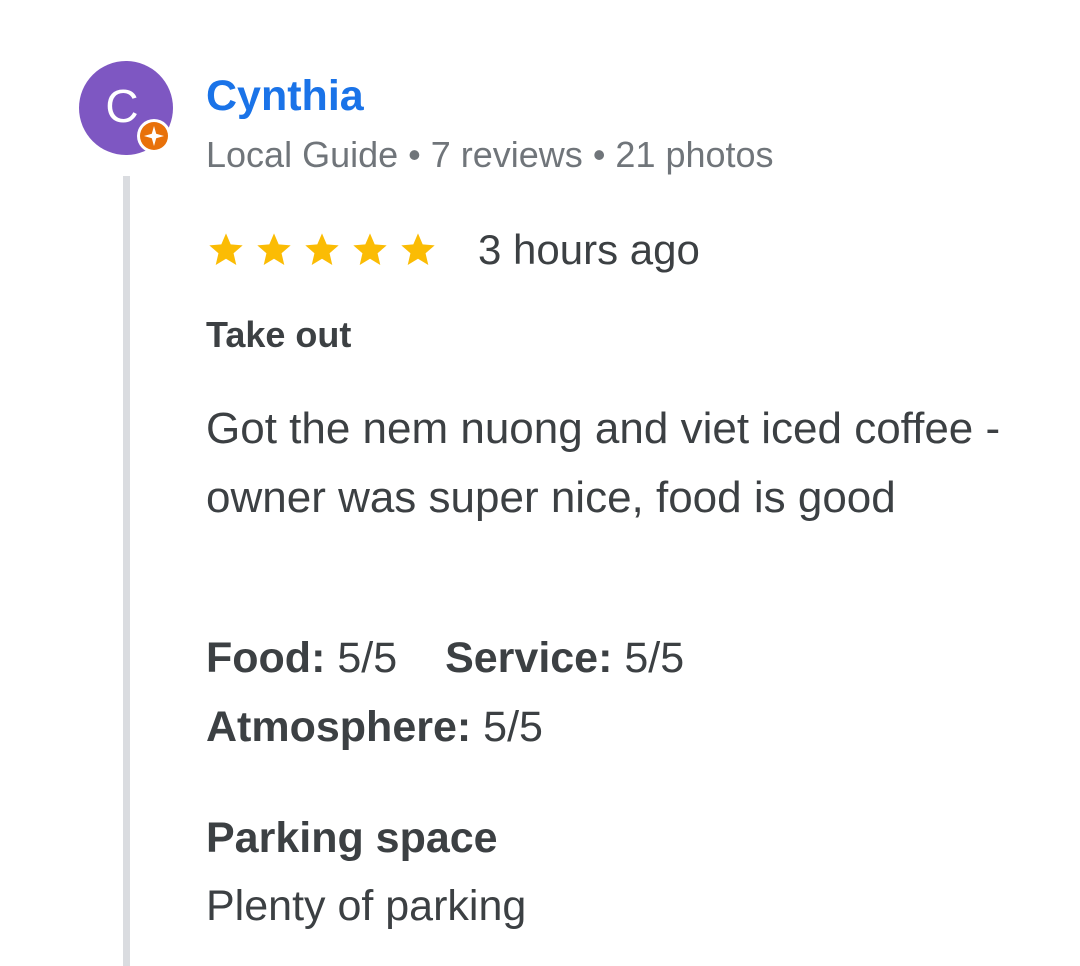 The height and width of the screenshot is (966, 1080). Describe the element at coordinates (506, 154) in the screenshot. I see `author-review-count: 7 reviews` at that location.